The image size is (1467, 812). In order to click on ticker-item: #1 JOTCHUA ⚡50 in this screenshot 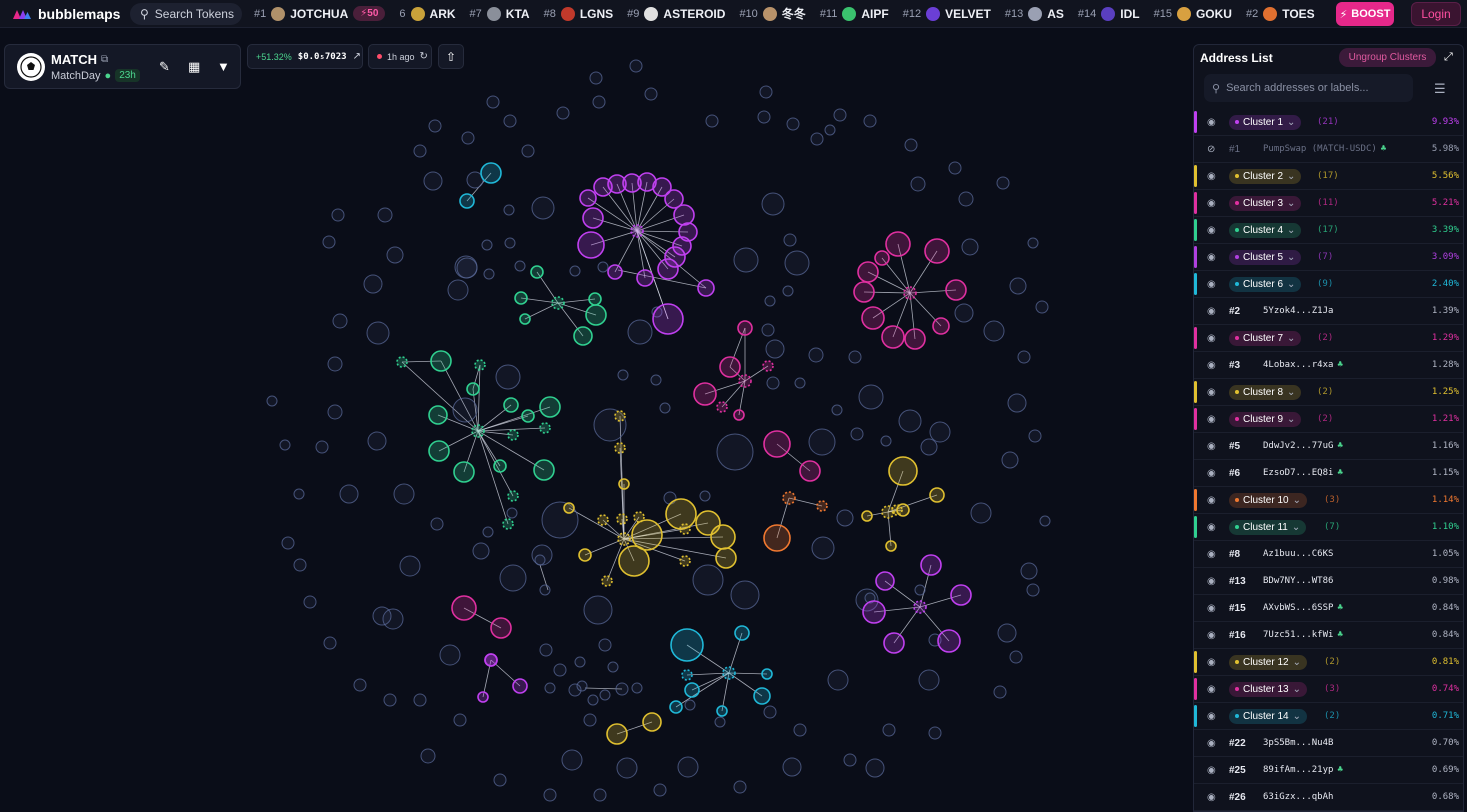, I will do `click(320, 13)`.